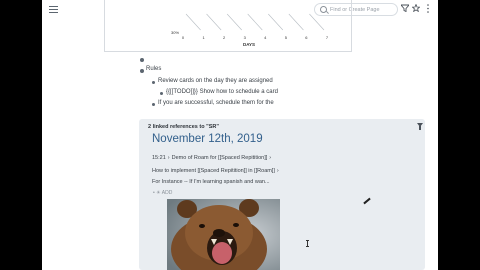 This screenshot has height=270, width=480. I want to click on more-icon, so click(428, 9).